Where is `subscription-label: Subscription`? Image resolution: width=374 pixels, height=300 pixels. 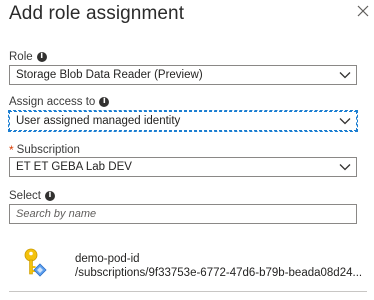
subscription-label: Subscription is located at coordinates (48, 150).